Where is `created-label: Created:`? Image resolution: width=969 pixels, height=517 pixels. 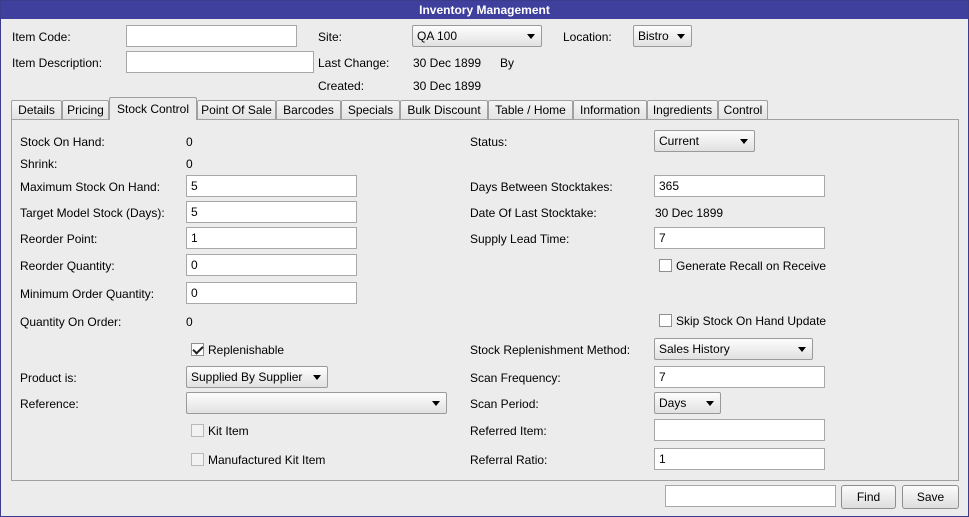 created-label: Created: is located at coordinates (341, 86).